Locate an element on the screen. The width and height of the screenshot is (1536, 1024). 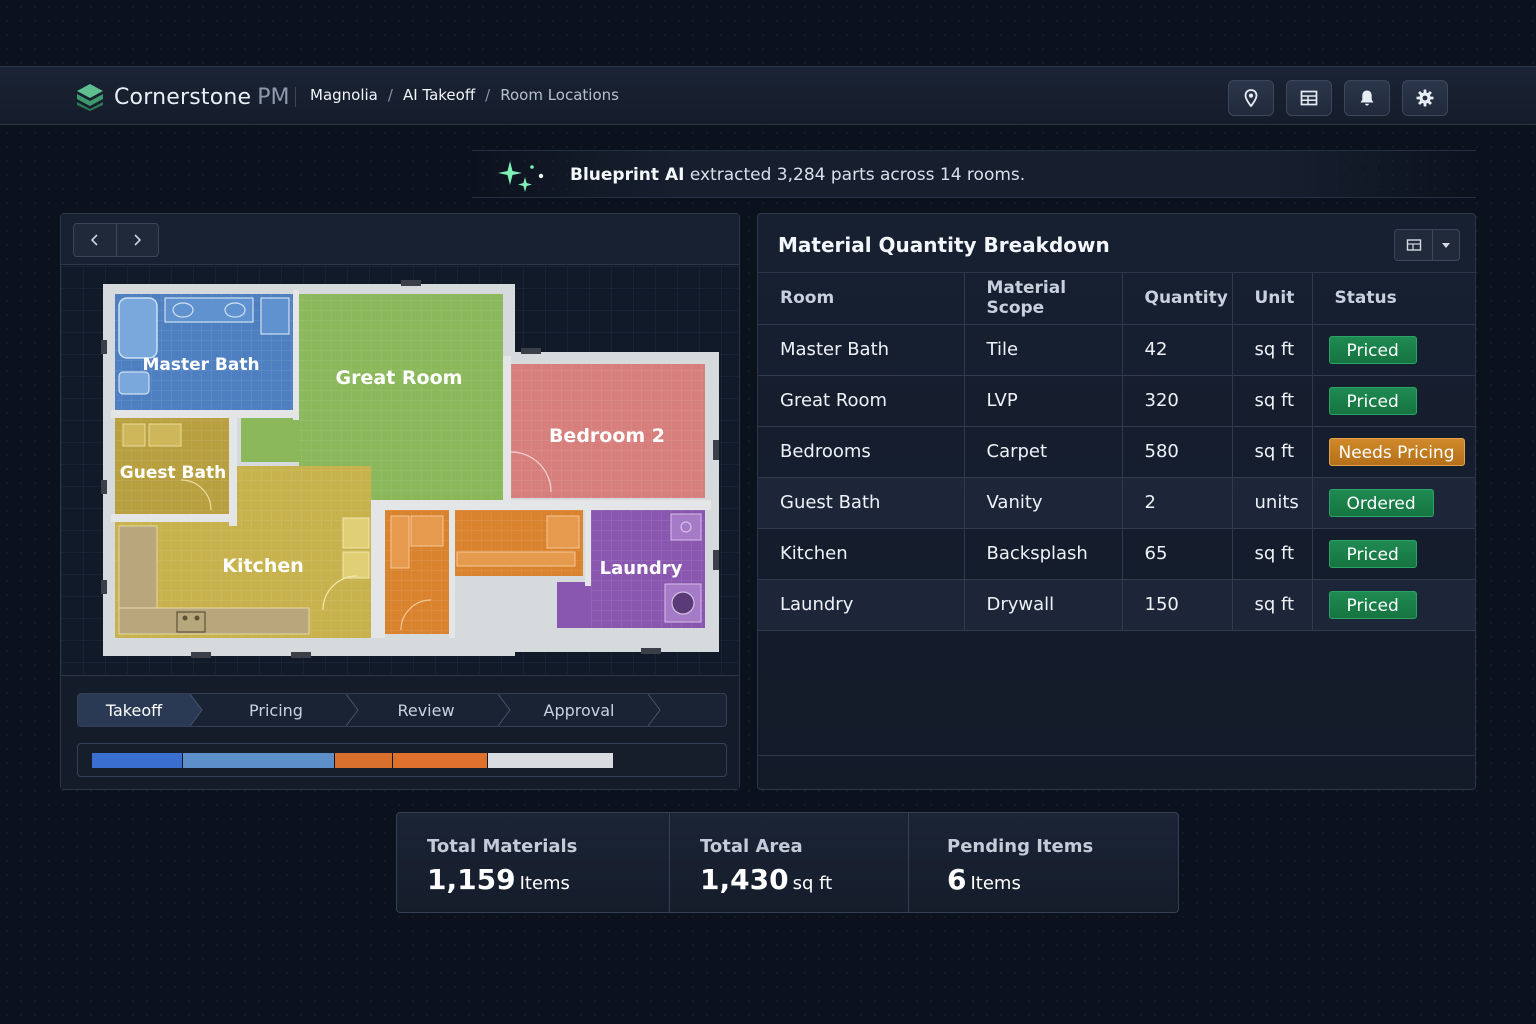
settings-button is located at coordinates (1425, 98).